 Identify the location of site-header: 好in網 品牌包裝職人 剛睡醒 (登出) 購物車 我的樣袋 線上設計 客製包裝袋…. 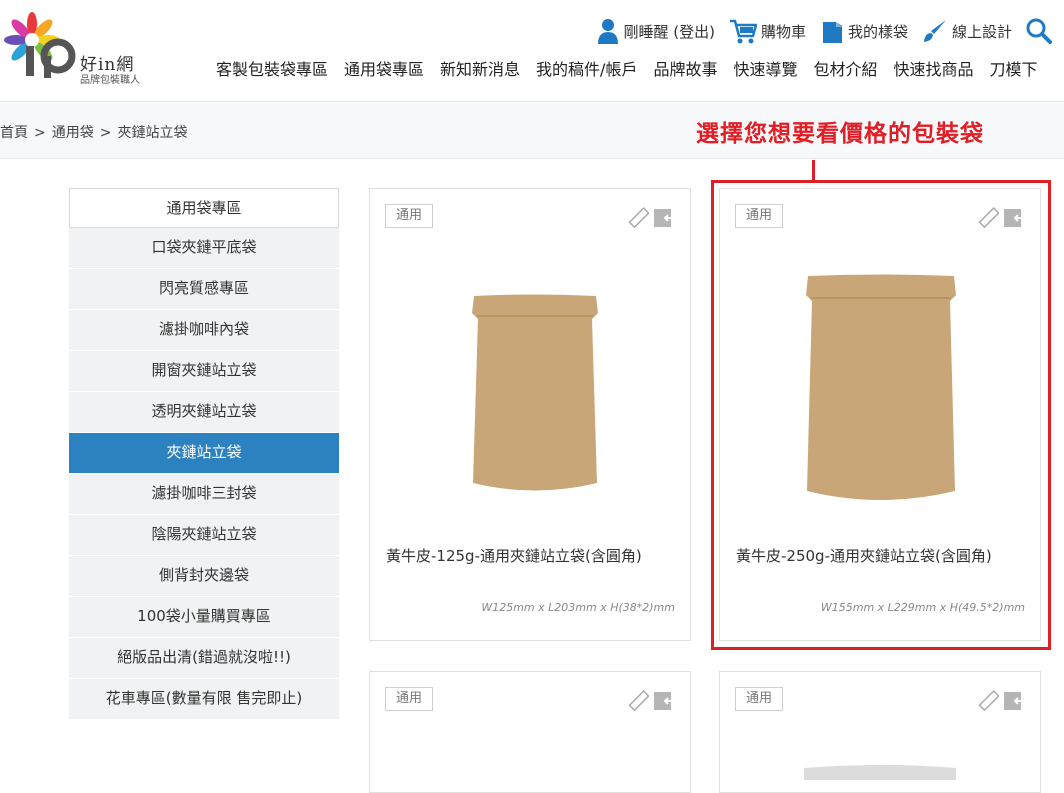
(532, 50).